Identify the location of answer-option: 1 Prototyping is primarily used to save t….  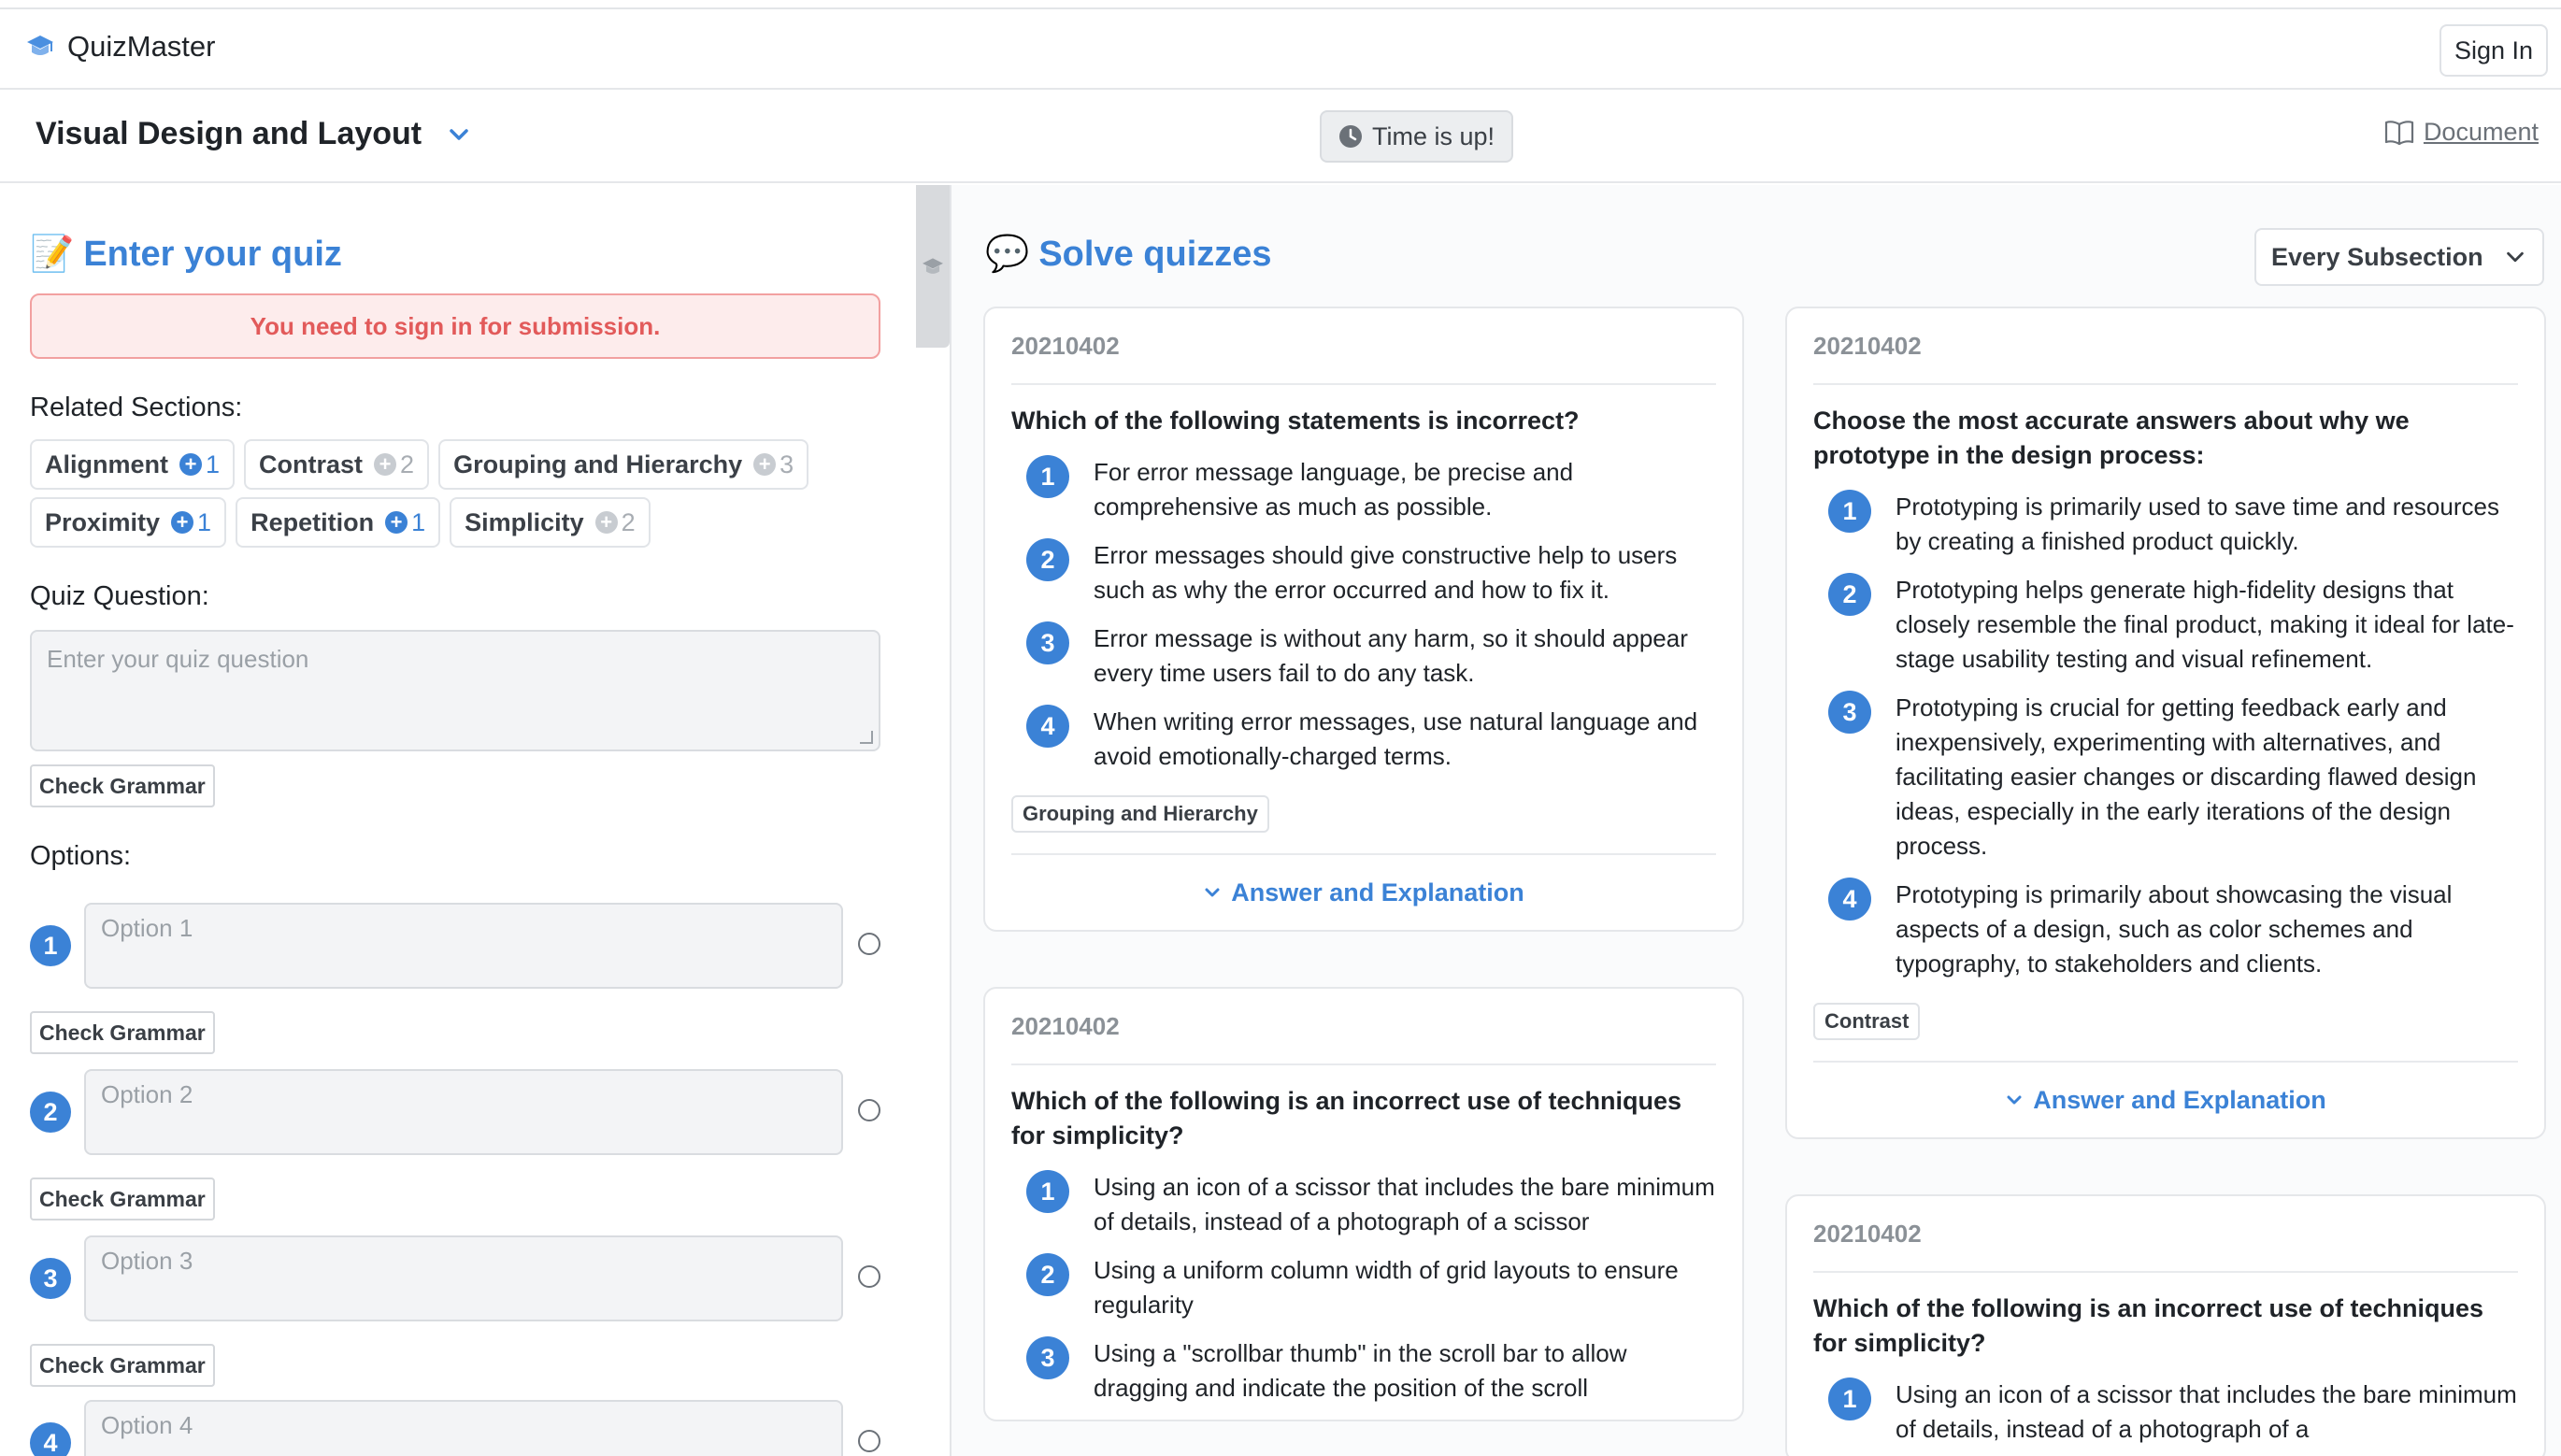
(2165, 524).